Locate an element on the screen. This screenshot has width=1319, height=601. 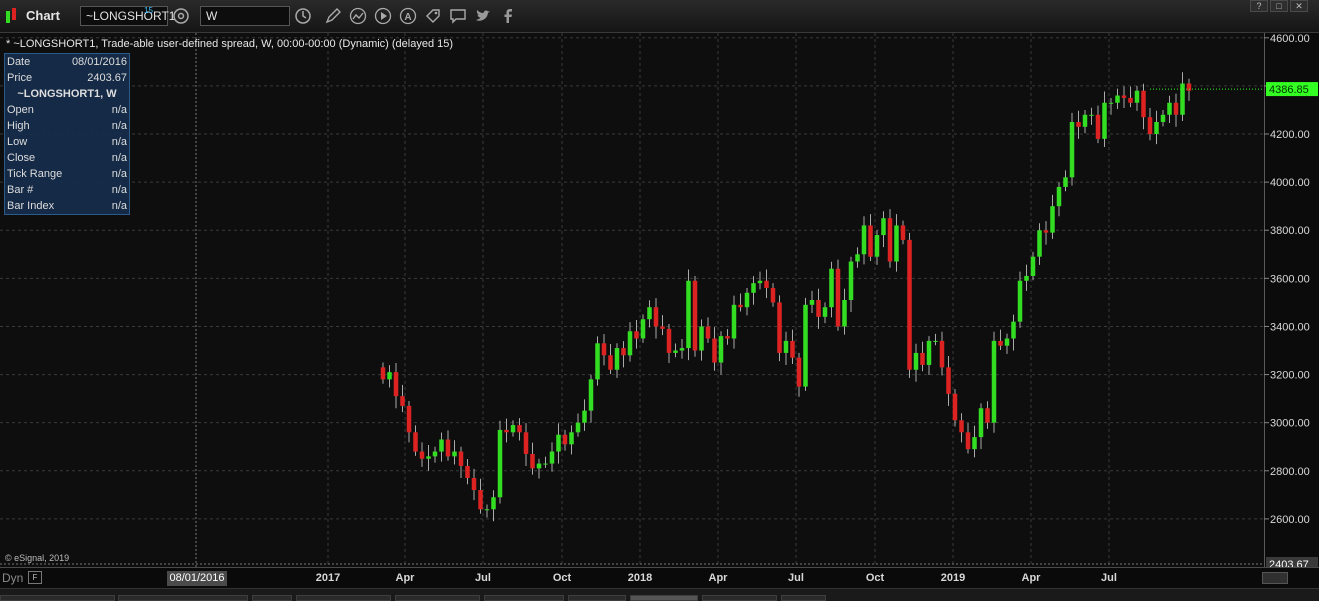
facebook-icon is located at coordinates (508, 16).